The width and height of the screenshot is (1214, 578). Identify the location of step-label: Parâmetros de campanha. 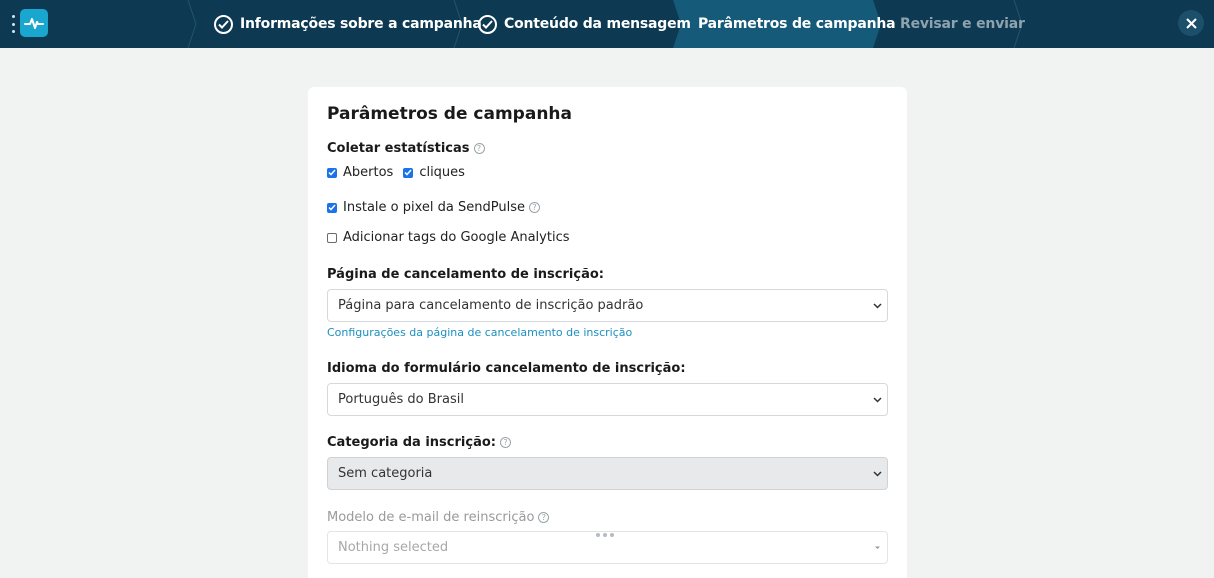
(797, 24).